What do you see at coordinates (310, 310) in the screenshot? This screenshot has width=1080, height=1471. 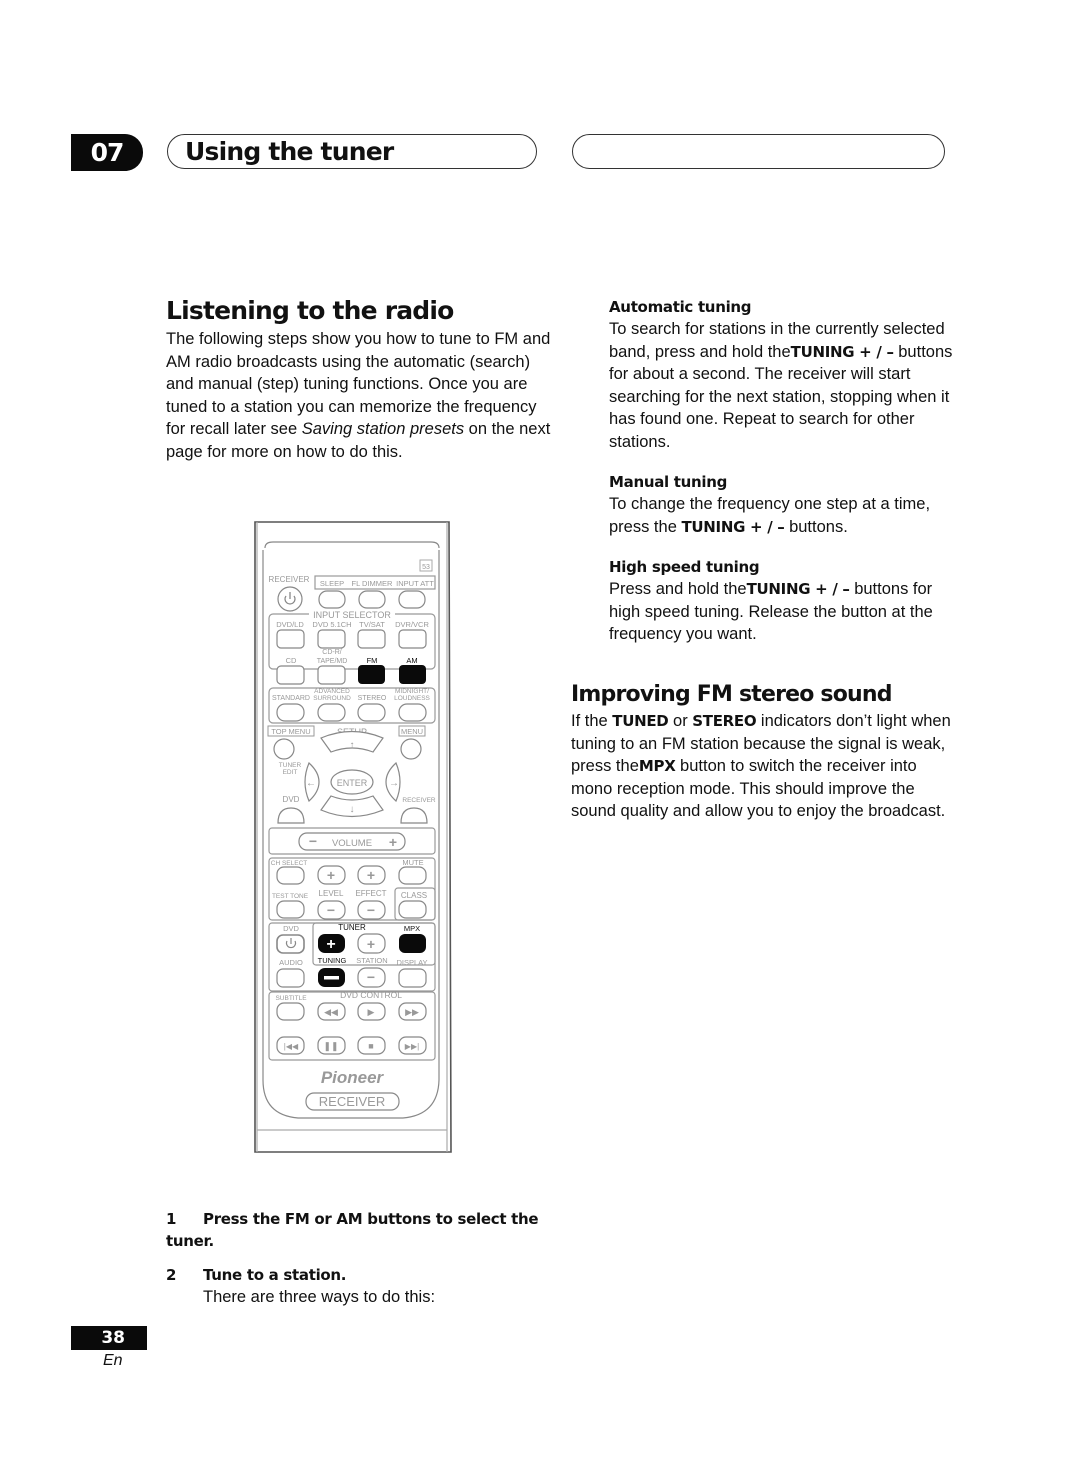 I see `section-title-listening: Listening to the radio` at bounding box center [310, 310].